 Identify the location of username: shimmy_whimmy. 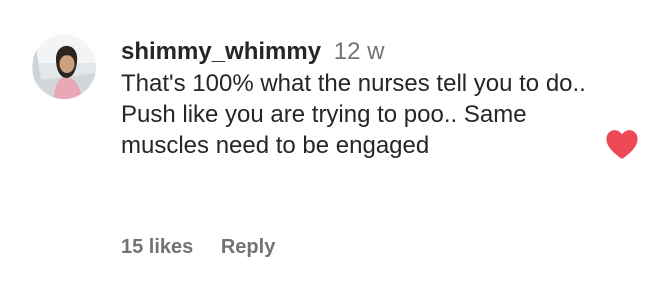
(221, 51).